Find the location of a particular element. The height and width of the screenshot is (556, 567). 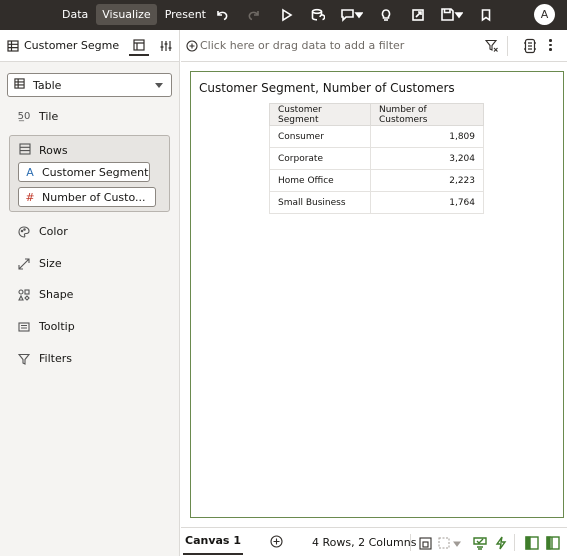

tab-present: Present is located at coordinates (185, 14).